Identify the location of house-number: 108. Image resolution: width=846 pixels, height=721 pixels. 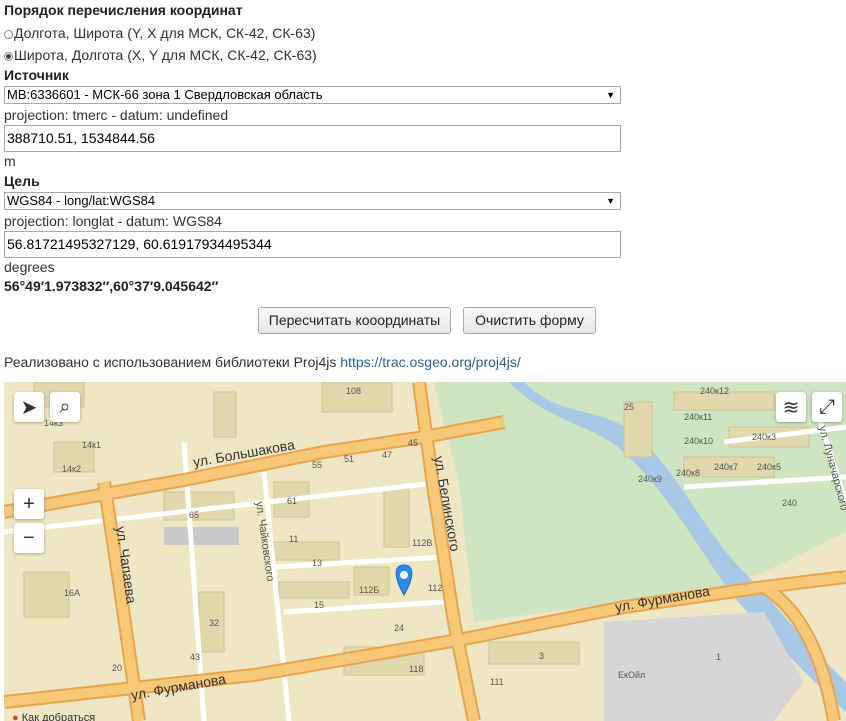
(353, 391).